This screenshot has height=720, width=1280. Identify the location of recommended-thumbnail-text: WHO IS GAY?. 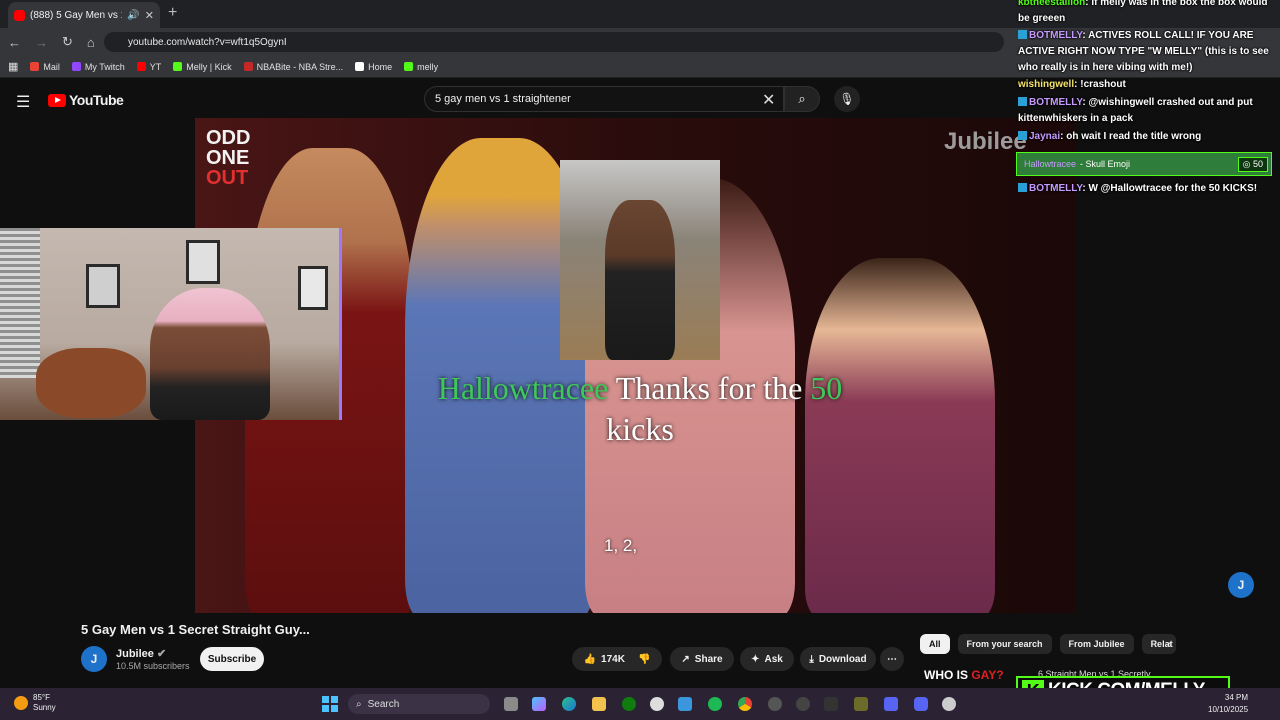
(964, 675).